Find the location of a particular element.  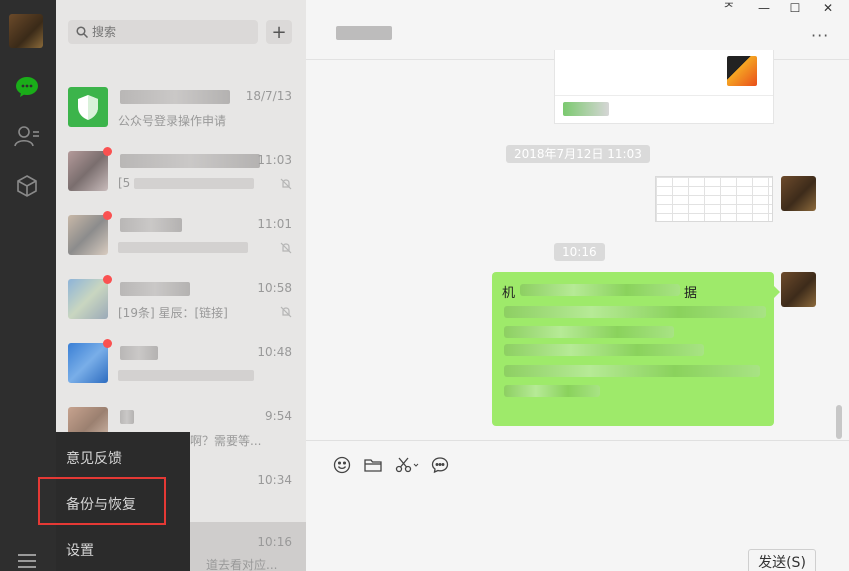

chat-preview: [5 is located at coordinates (186, 183).